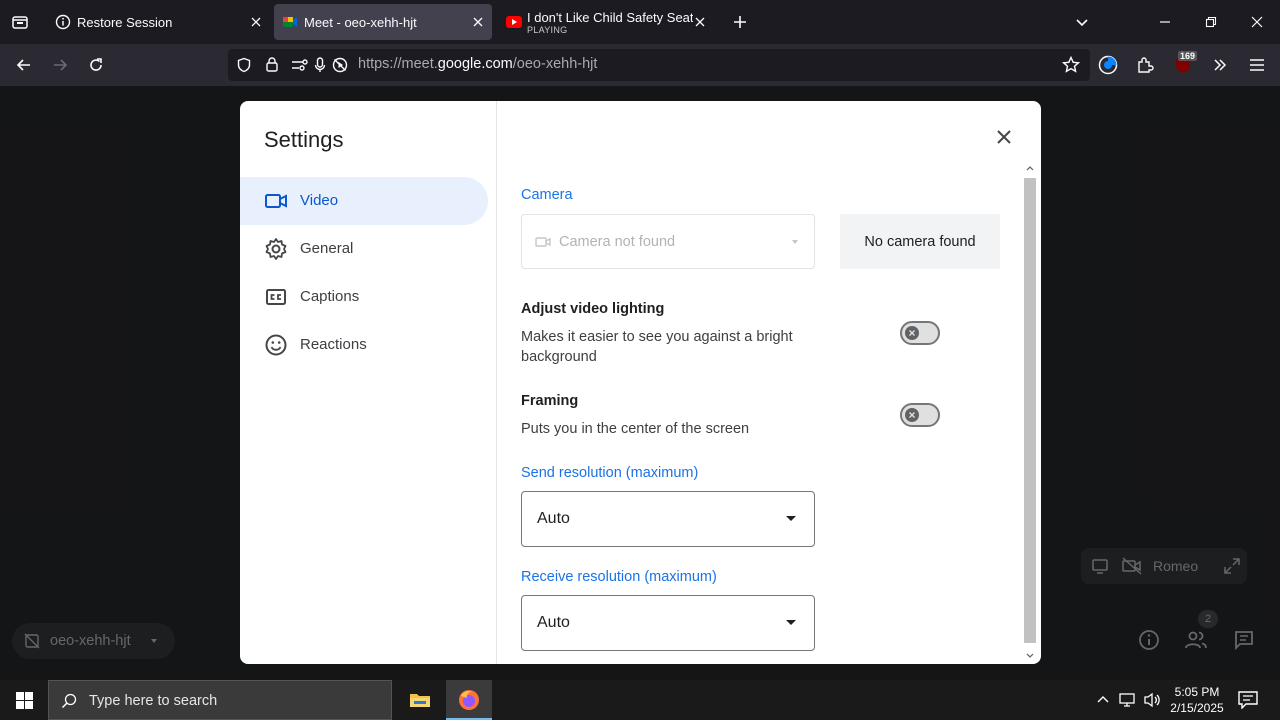 The image size is (1280, 720). What do you see at coordinates (514, 22) in the screenshot?
I see `youtube-logo-icon` at bounding box center [514, 22].